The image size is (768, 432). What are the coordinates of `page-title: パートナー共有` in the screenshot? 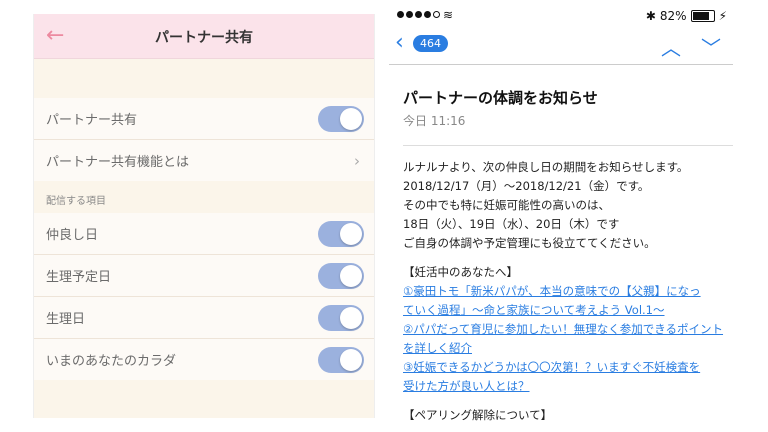 It's located at (204, 38).